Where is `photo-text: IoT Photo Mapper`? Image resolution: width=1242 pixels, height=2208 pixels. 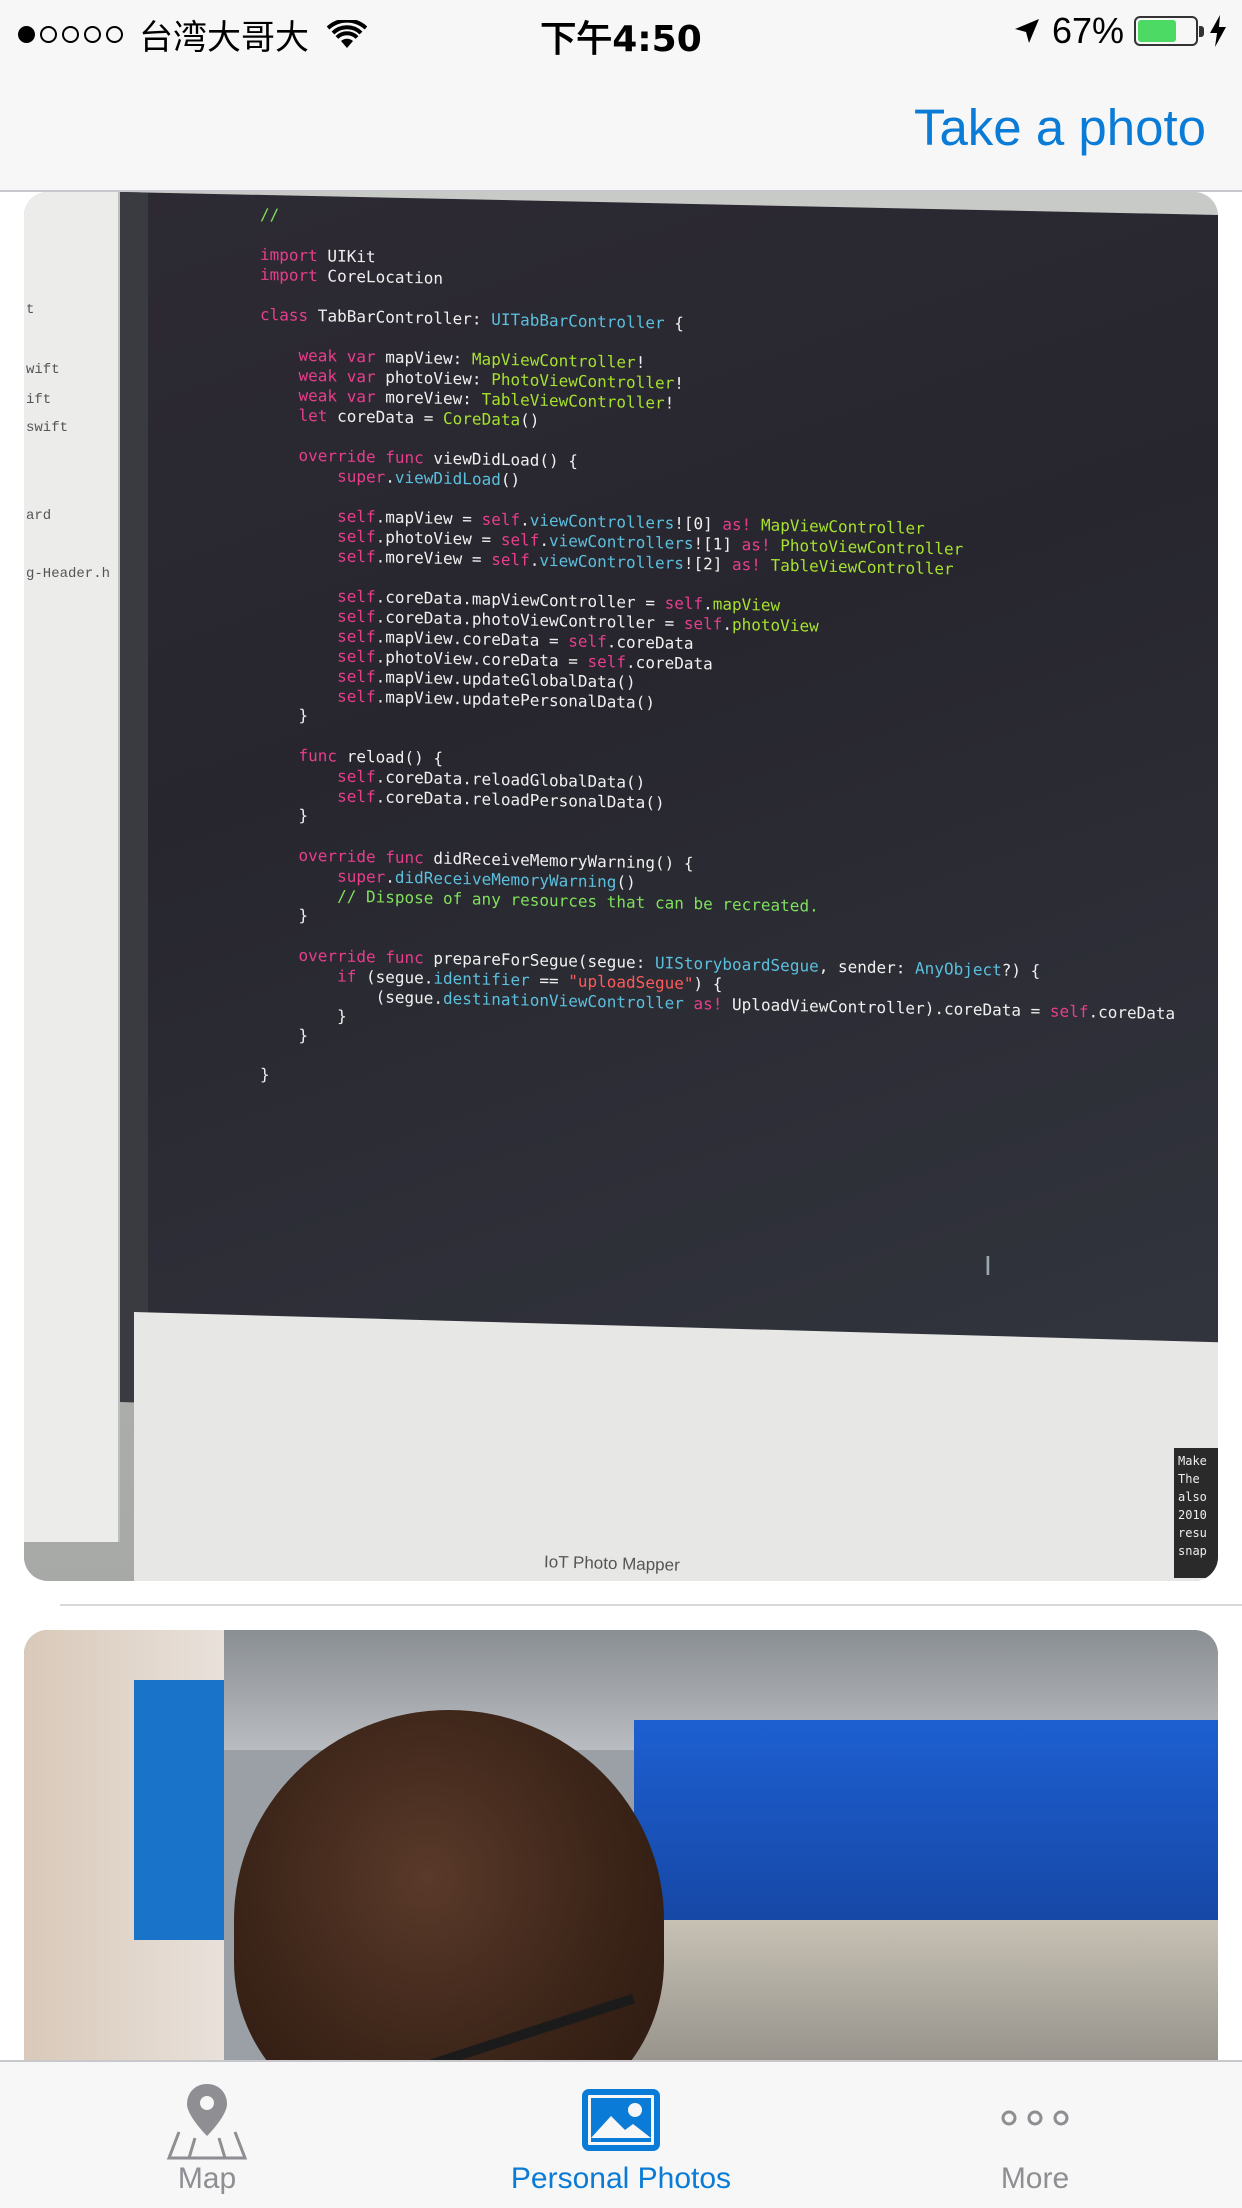
photo-text: IoT Photo Mapper is located at coordinates (612, 1563).